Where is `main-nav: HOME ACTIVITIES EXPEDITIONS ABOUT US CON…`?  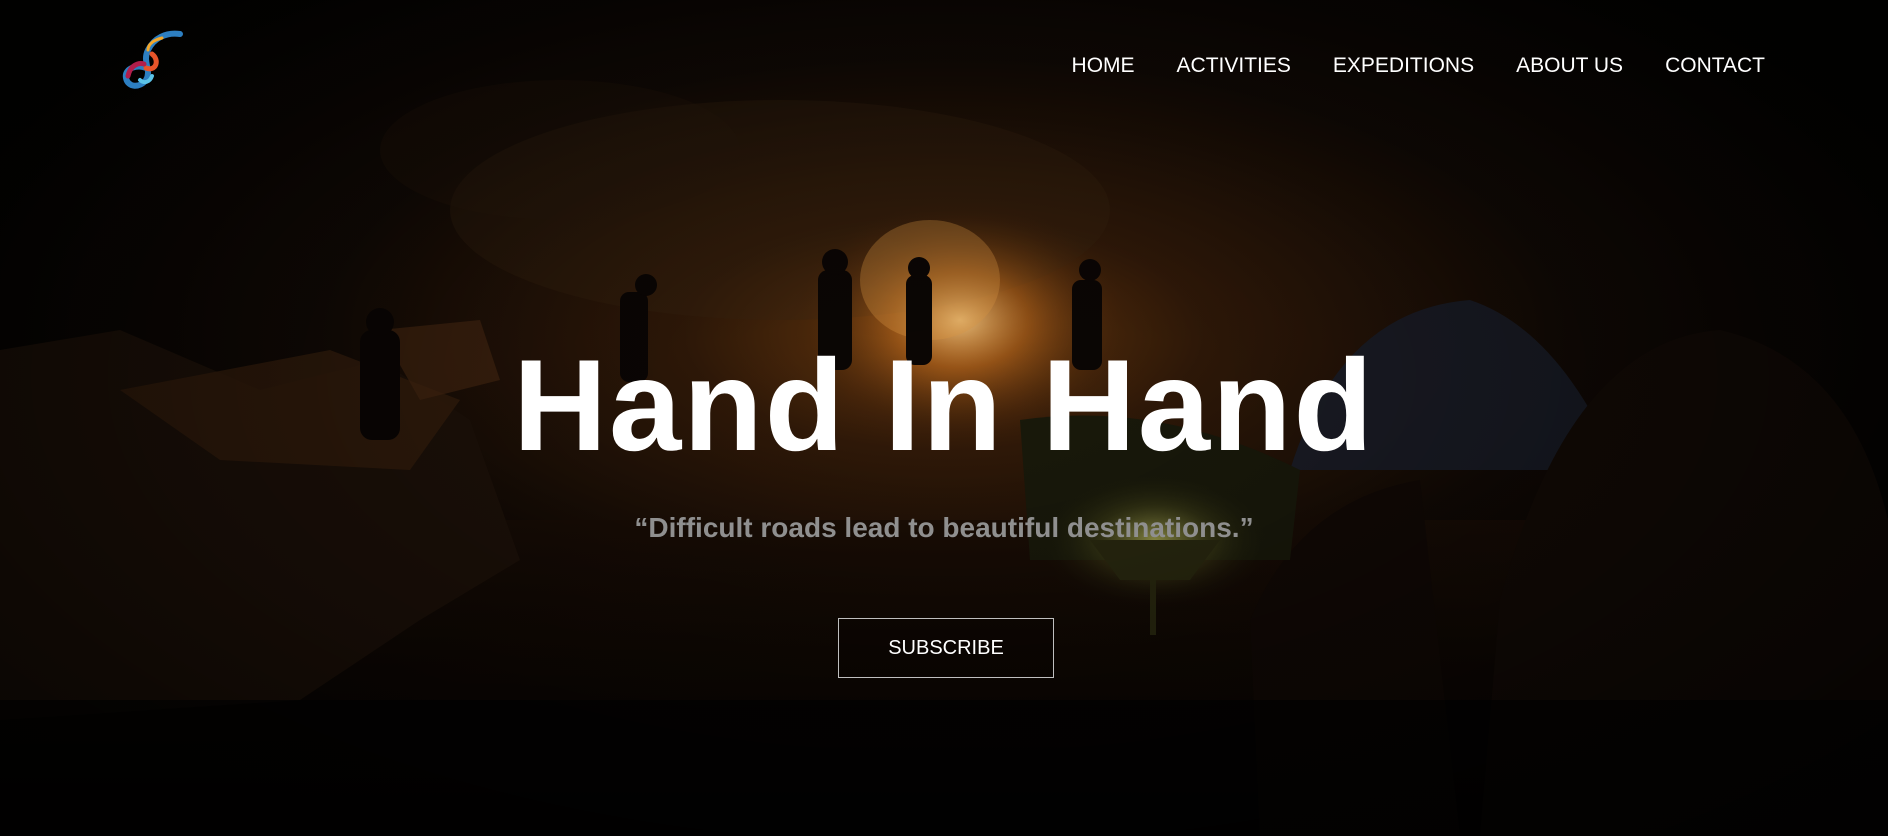
main-nav: HOME ACTIVITIES EXPEDITIONS ABOUT US CON… is located at coordinates (1418, 66).